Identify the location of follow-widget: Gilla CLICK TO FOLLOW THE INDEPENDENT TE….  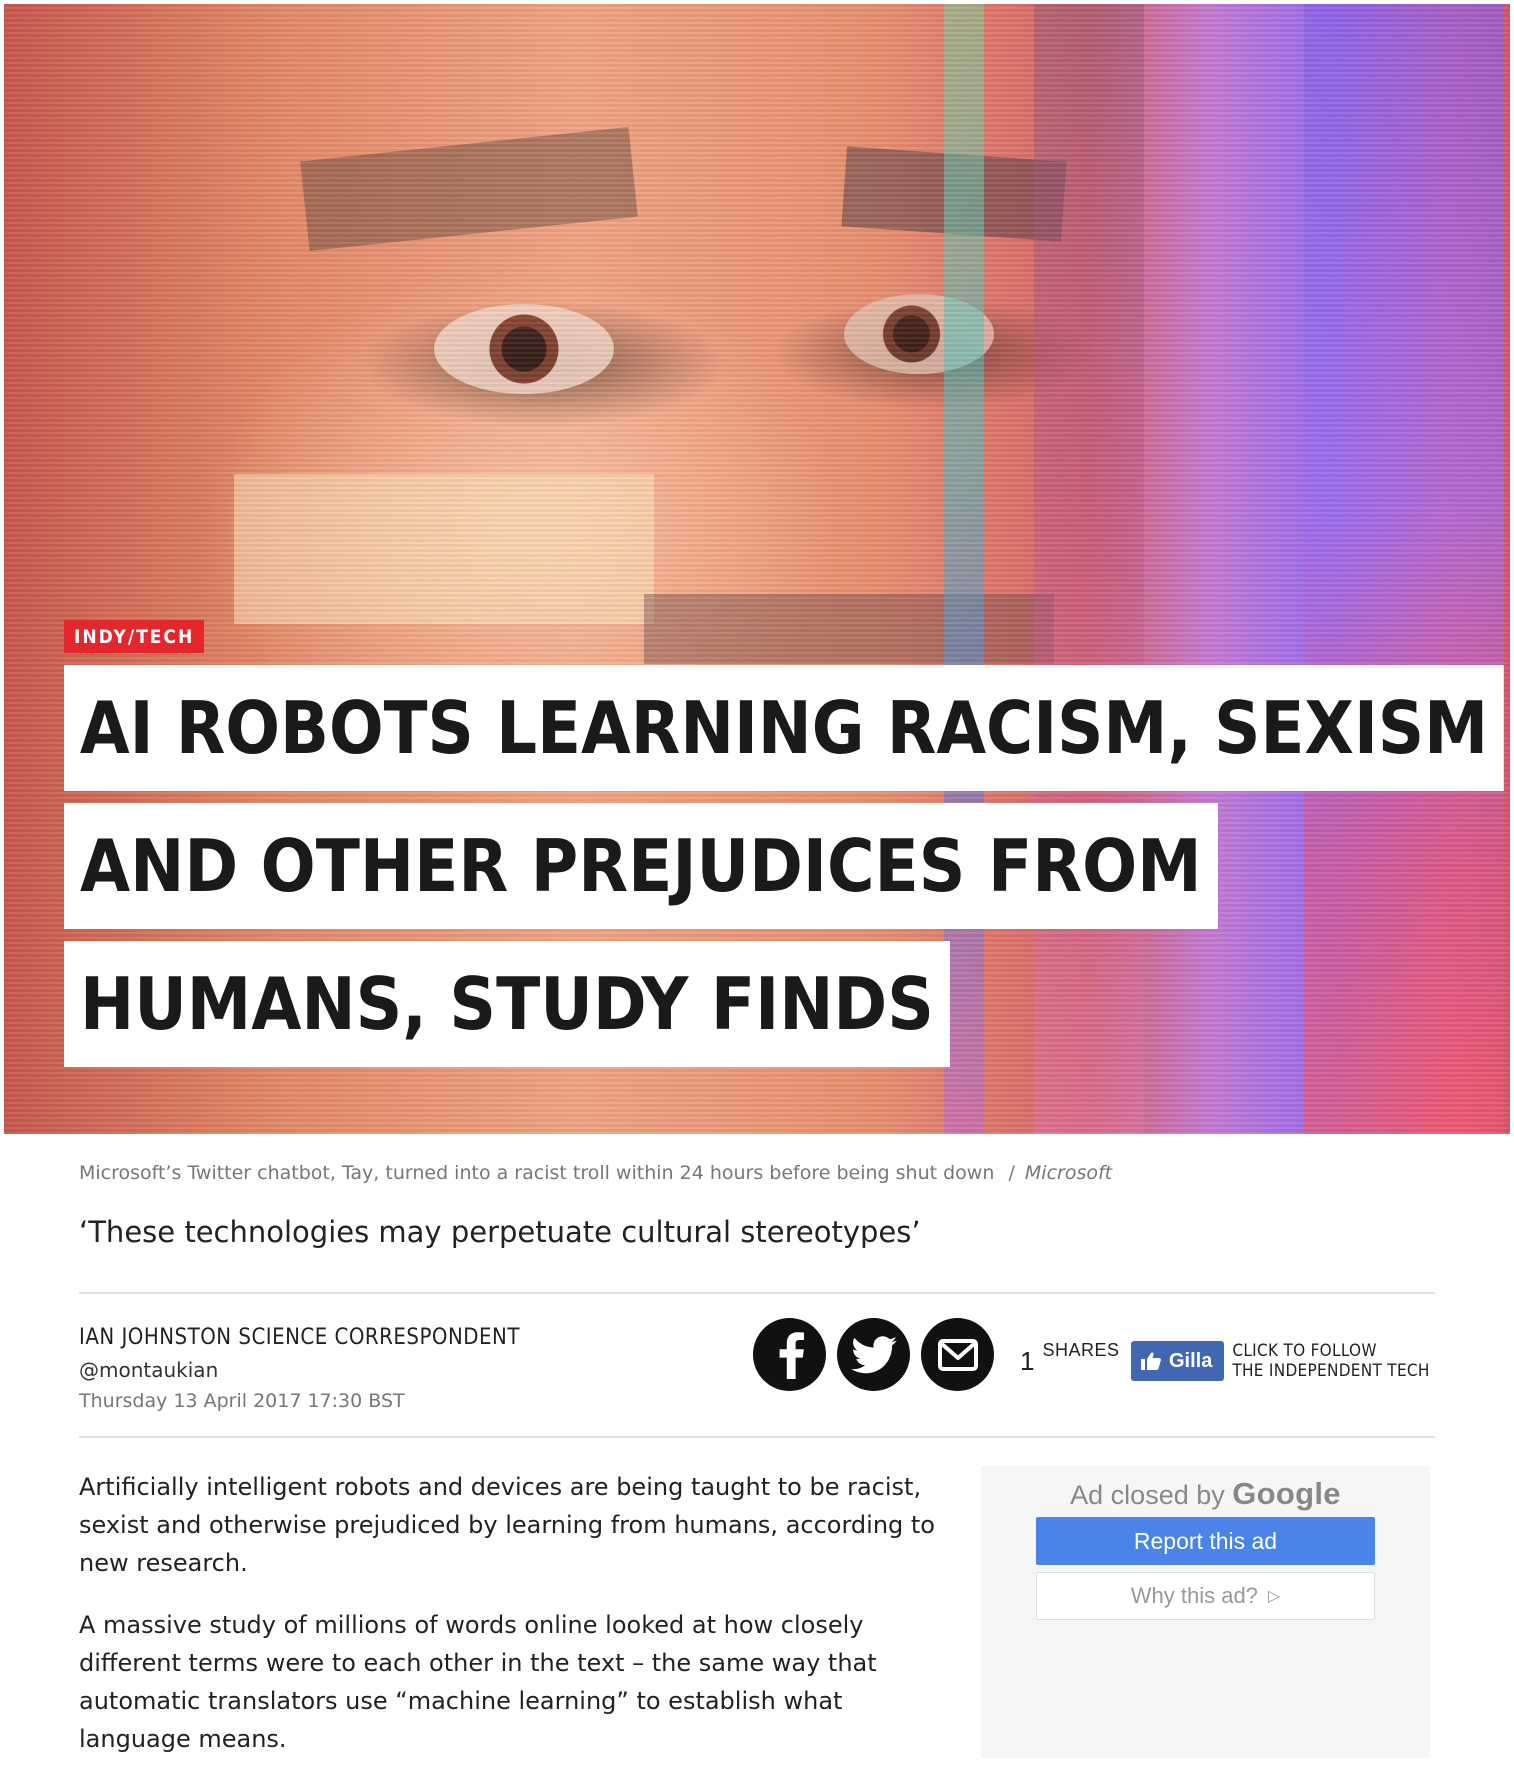
(1280, 1361).